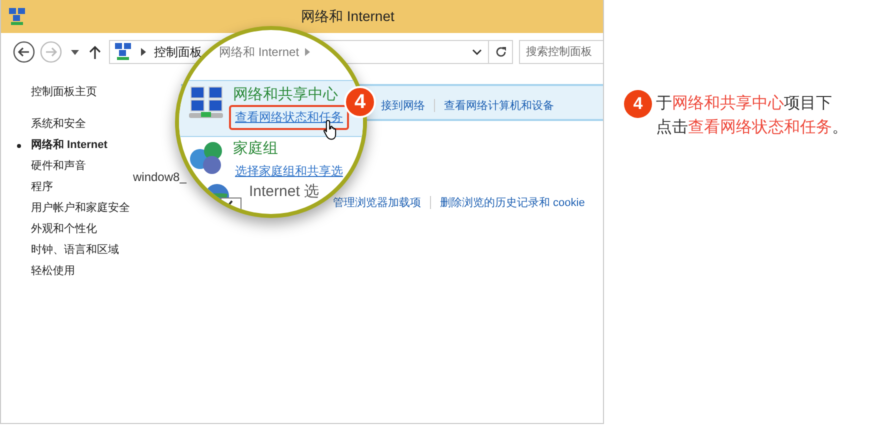 The height and width of the screenshot is (430, 890). I want to click on instruction-line: 点击查看网络状态和任务。, so click(752, 128).